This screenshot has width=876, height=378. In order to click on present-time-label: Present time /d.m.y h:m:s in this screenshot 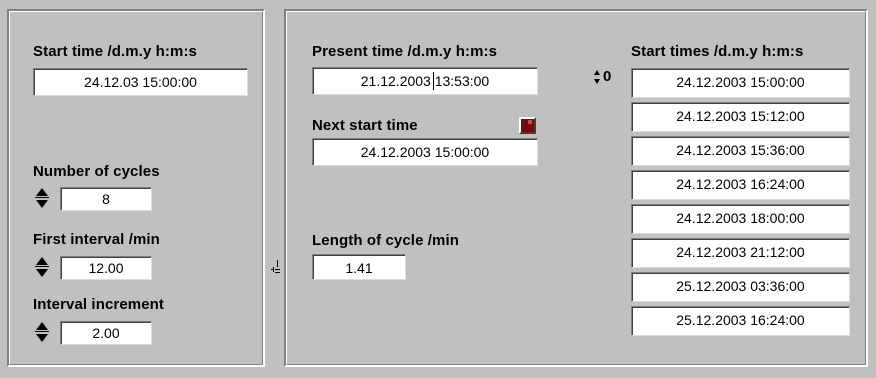, I will do `click(405, 51)`.